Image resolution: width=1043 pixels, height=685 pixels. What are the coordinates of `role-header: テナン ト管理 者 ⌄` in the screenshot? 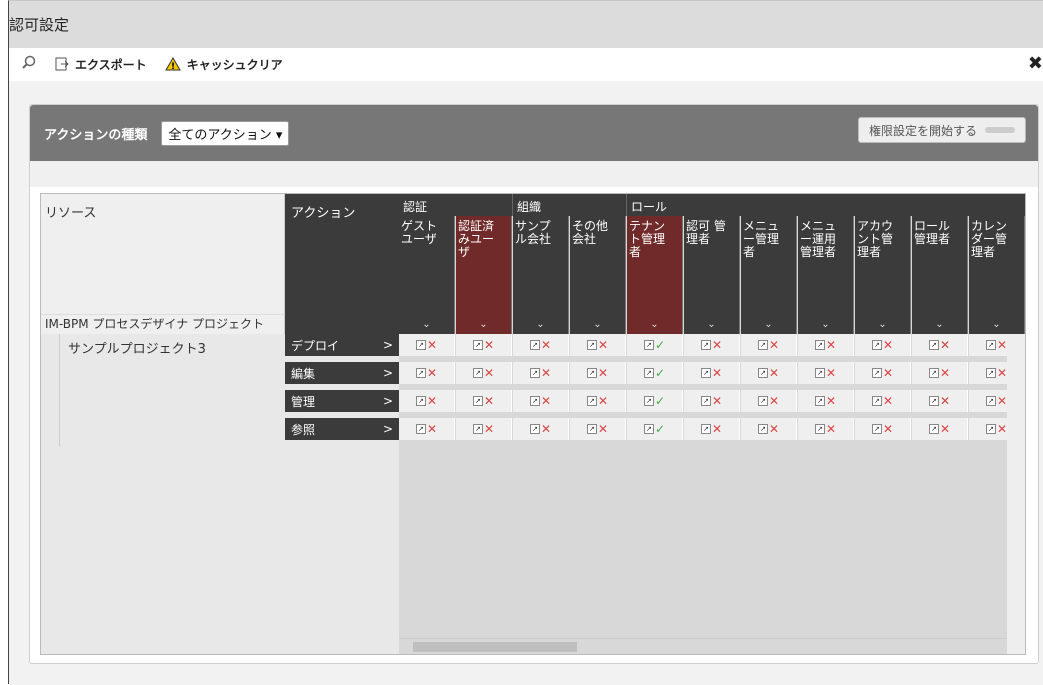 It's located at (655, 275).